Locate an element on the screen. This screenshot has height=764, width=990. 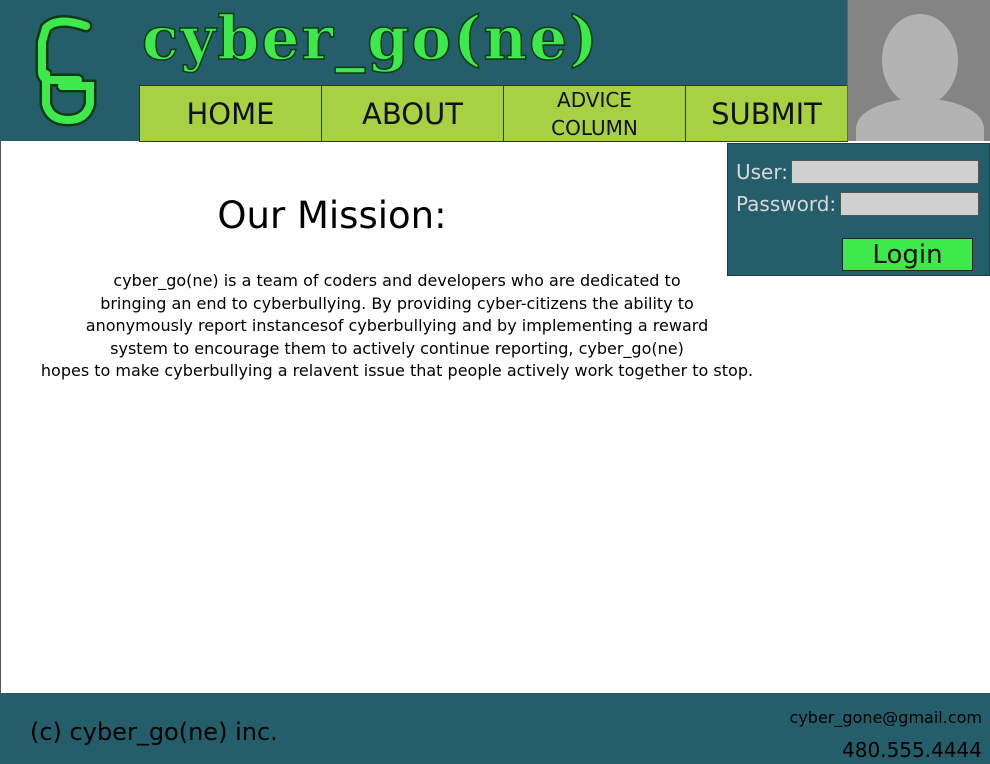
password-label: Password: is located at coordinates (786, 204).